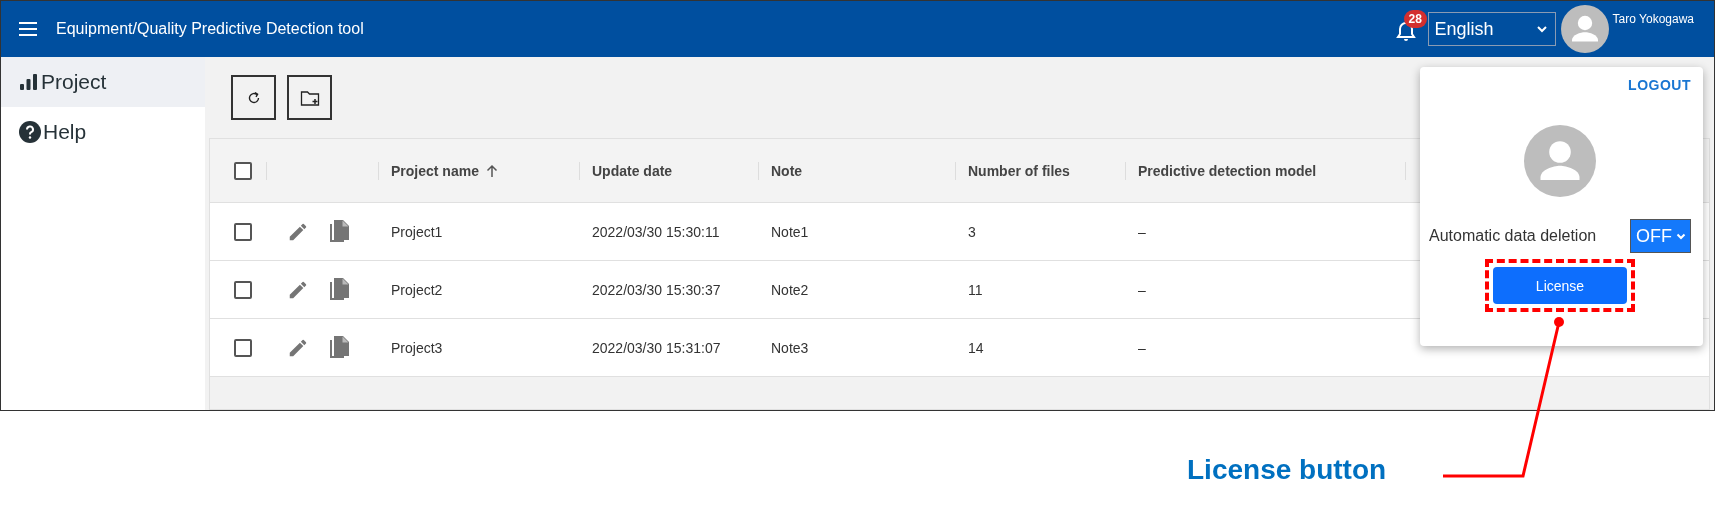  Describe the element at coordinates (417, 290) in the screenshot. I see `table-cell-text: Project2` at that location.